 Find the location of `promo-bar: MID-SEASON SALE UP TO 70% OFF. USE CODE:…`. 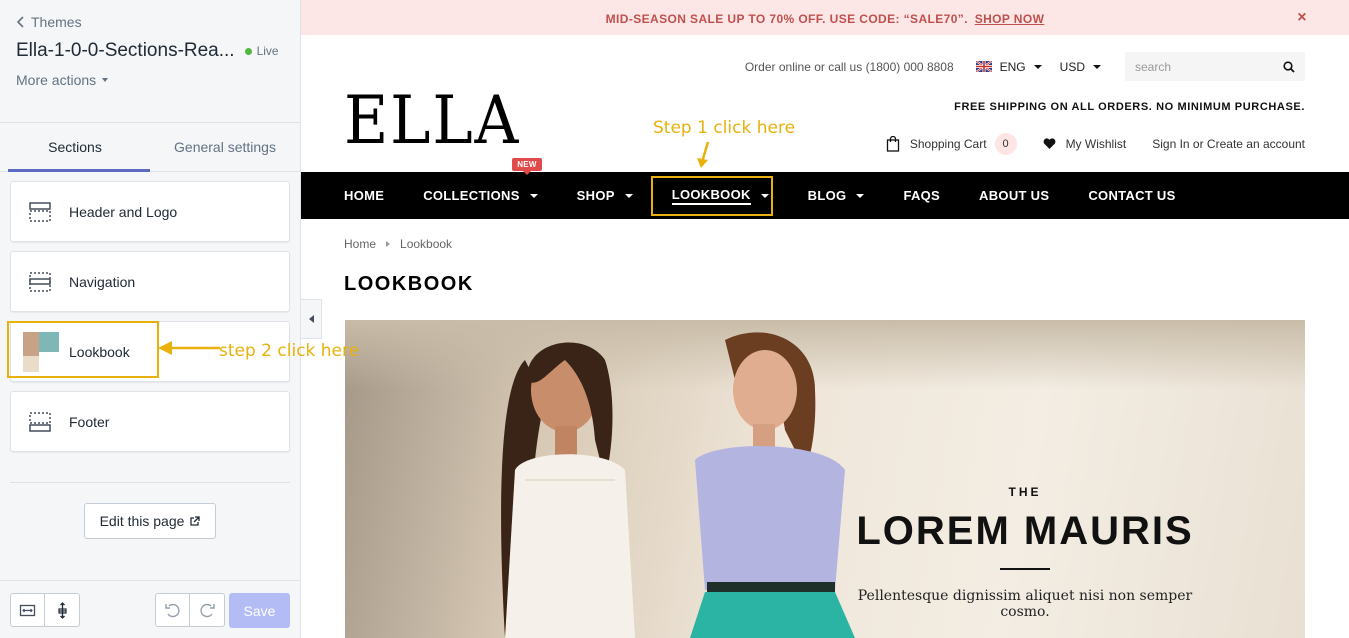

promo-bar: MID-SEASON SALE UP TO 70% OFF. USE CODE:… is located at coordinates (825, 17).